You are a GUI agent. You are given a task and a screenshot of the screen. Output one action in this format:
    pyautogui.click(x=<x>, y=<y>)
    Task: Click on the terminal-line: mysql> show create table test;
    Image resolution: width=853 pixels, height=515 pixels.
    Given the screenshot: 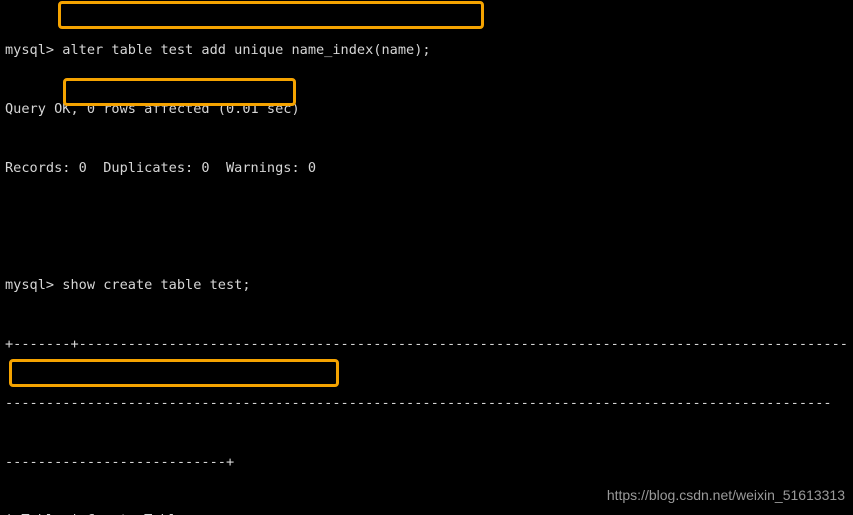 What is the action you would take?
    pyautogui.click(x=128, y=285)
    